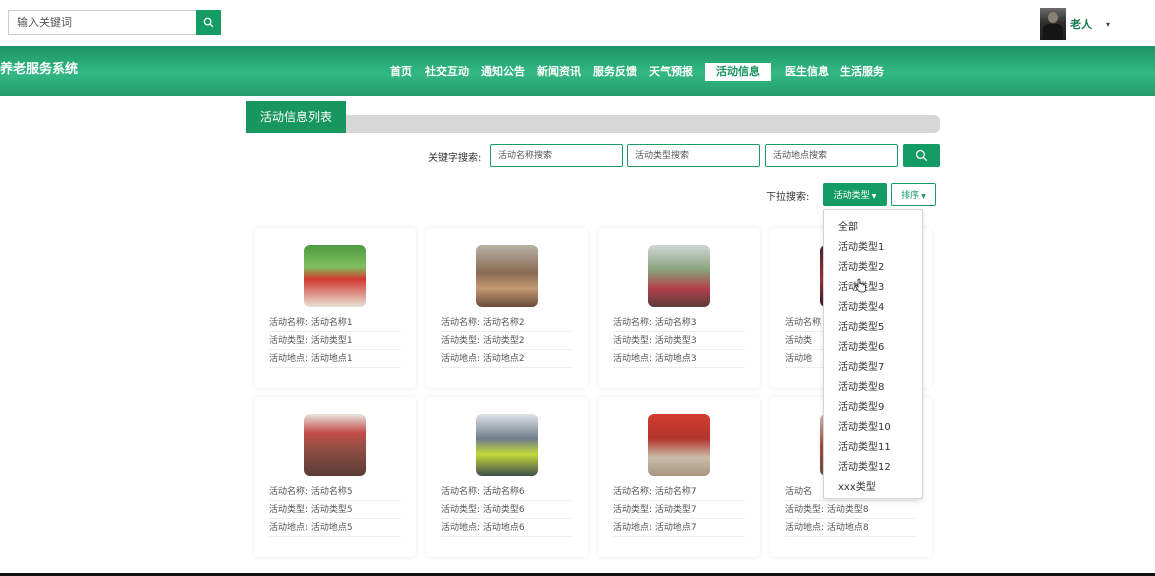  I want to click on dropdown-option: 活动类型1, so click(861, 245).